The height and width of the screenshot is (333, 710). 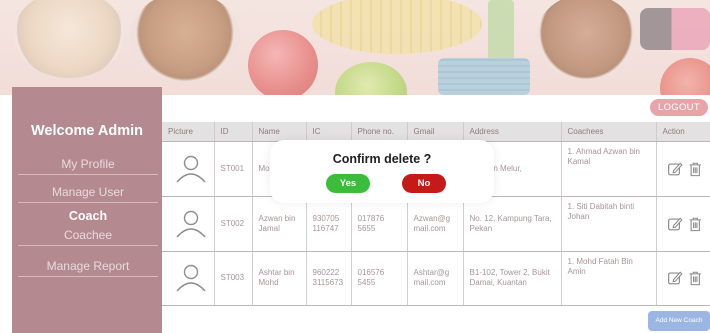 I want to click on column-header-name: Name, so click(x=279, y=132).